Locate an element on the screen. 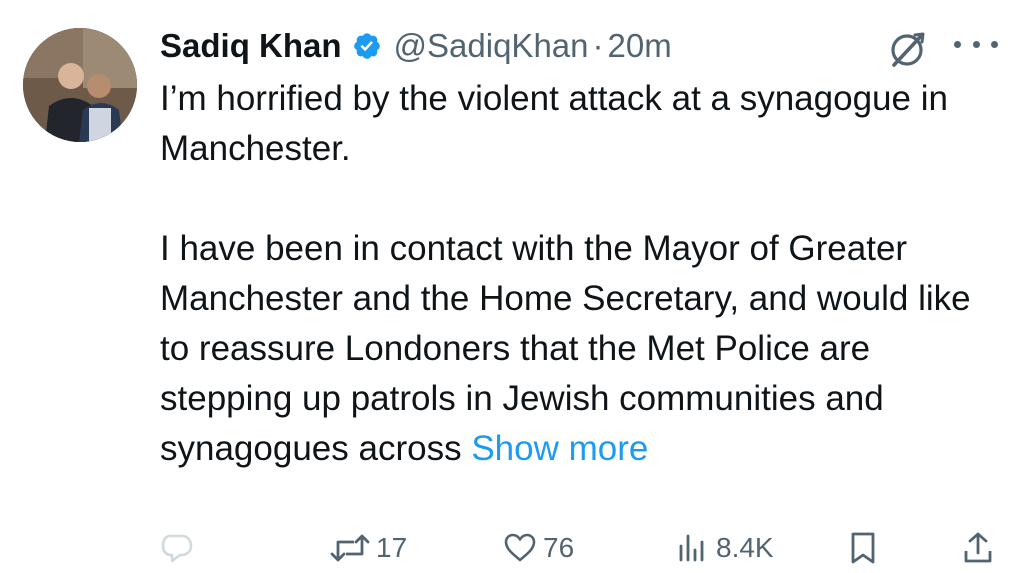 The width and height of the screenshot is (1024, 573). more-options-icon is located at coordinates (976, 44).